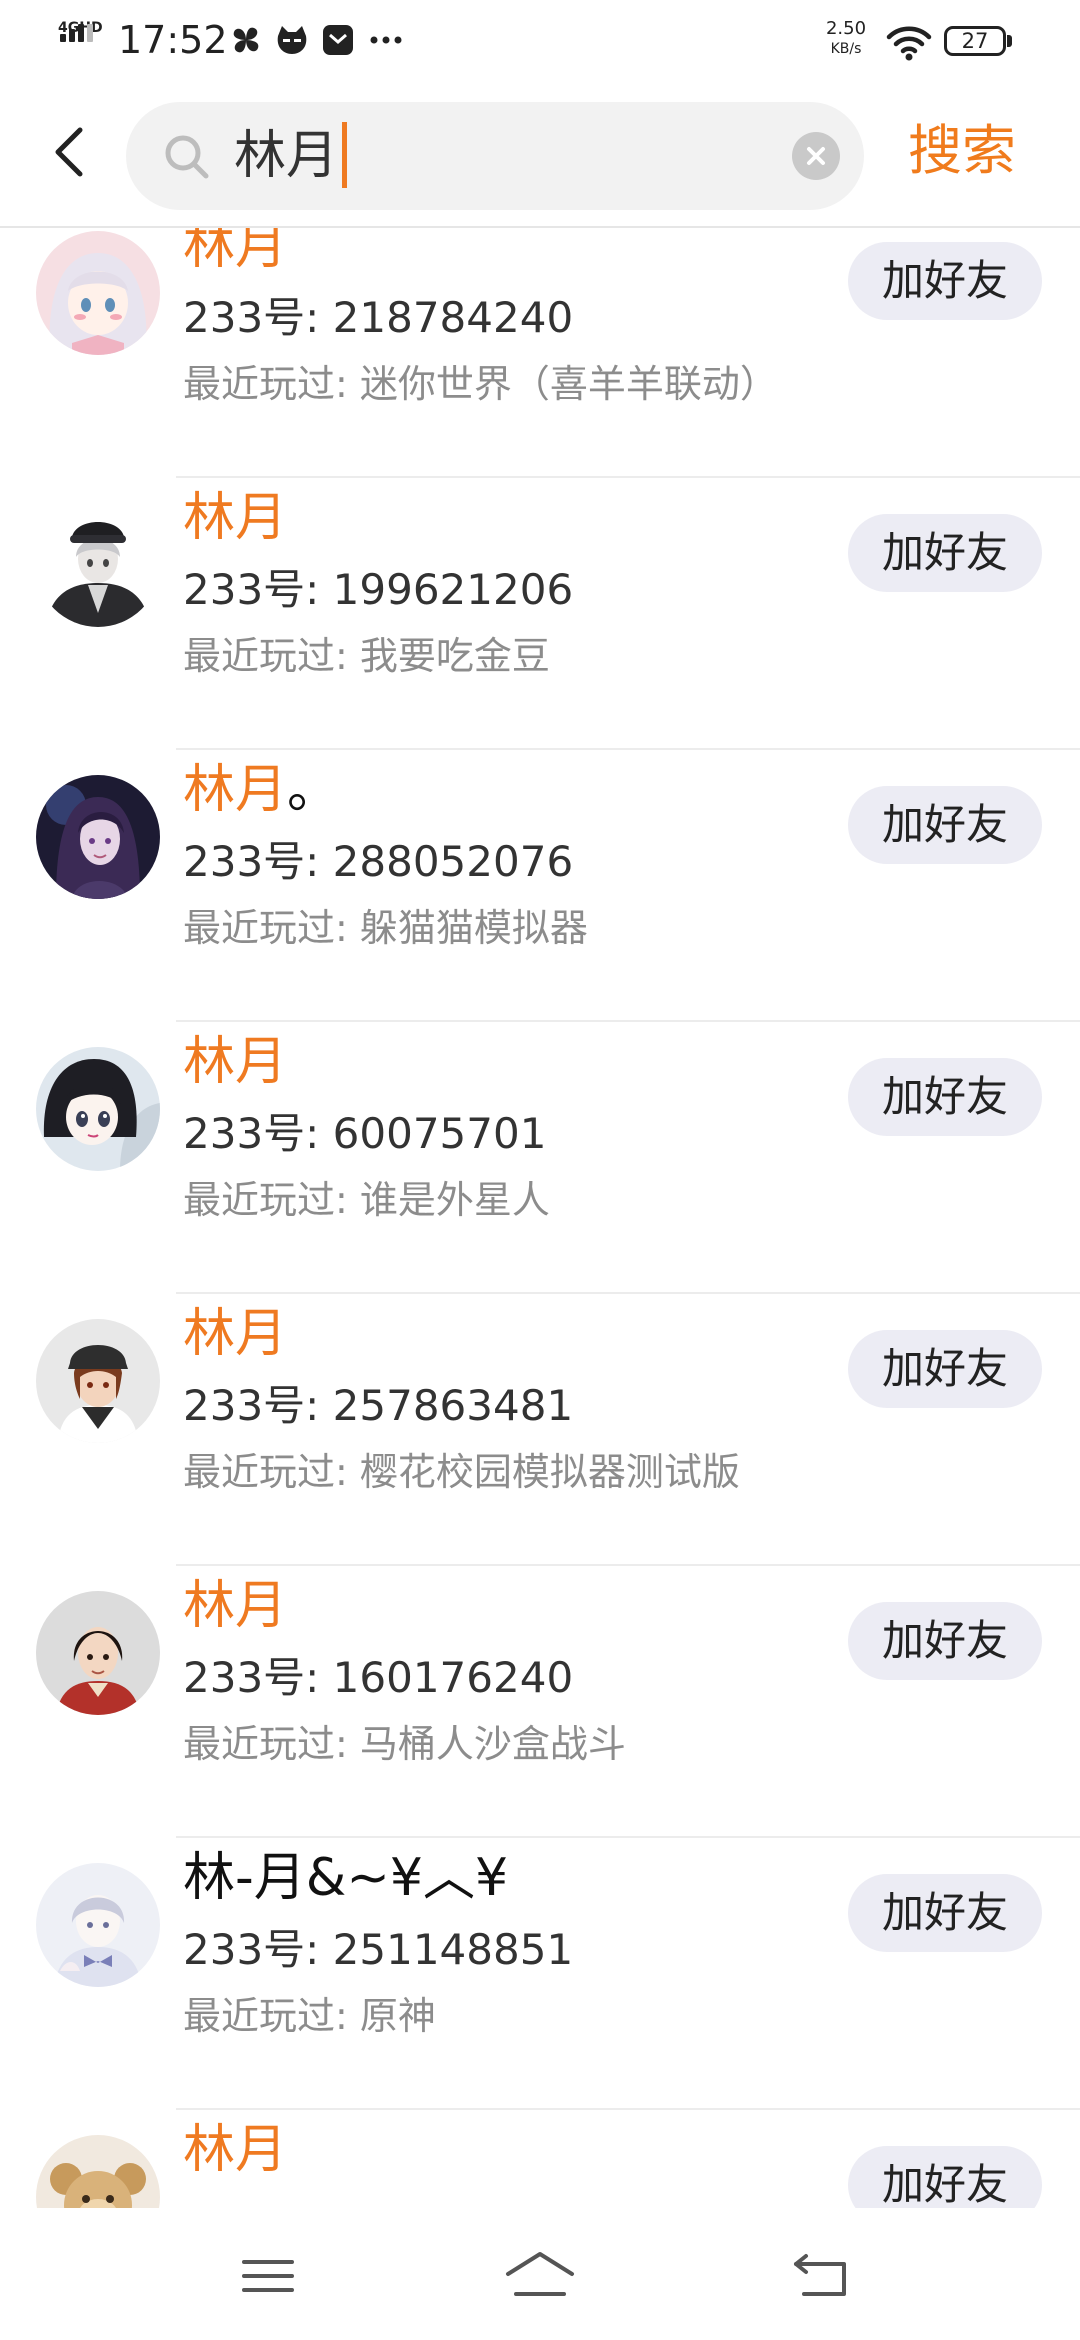  What do you see at coordinates (975, 41) in the screenshot?
I see `battery-level: 27` at bounding box center [975, 41].